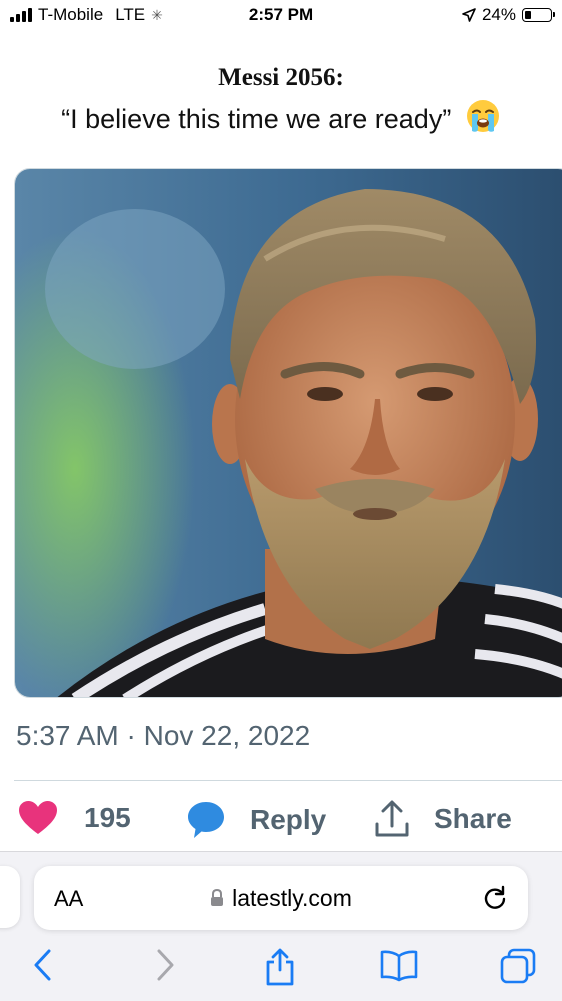 The image size is (562, 1001). What do you see at coordinates (10, 897) in the screenshot?
I see `previous-tab-peek` at bounding box center [10, 897].